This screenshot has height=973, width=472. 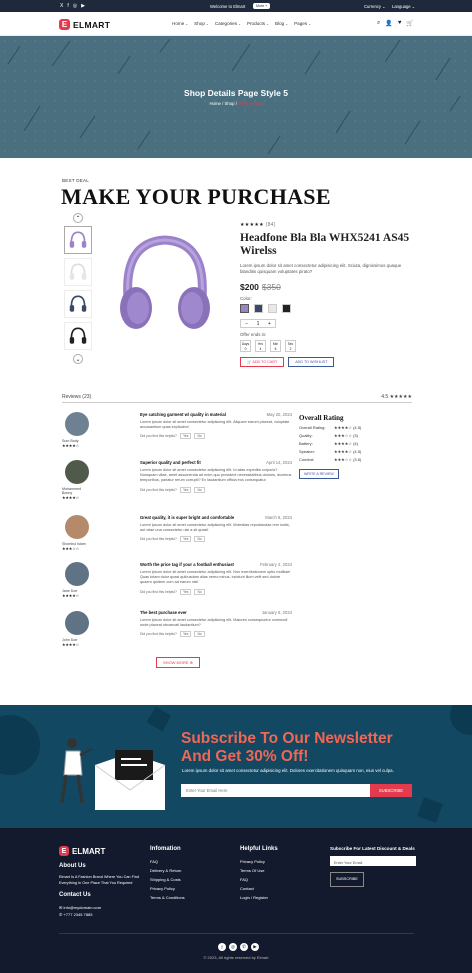 I want to click on add-to-wishlist-button: ADD TO WISHLIST, so click(x=311, y=362).